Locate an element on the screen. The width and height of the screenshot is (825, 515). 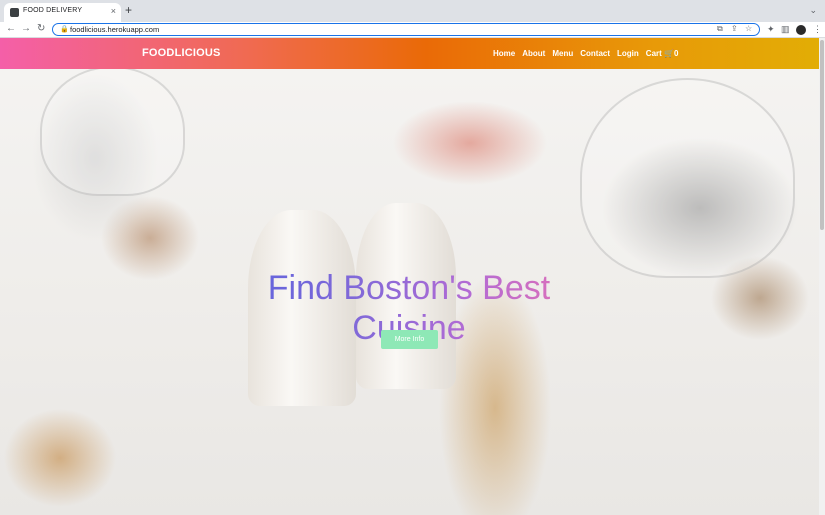
wine-glass-image is located at coordinates (687, 178).